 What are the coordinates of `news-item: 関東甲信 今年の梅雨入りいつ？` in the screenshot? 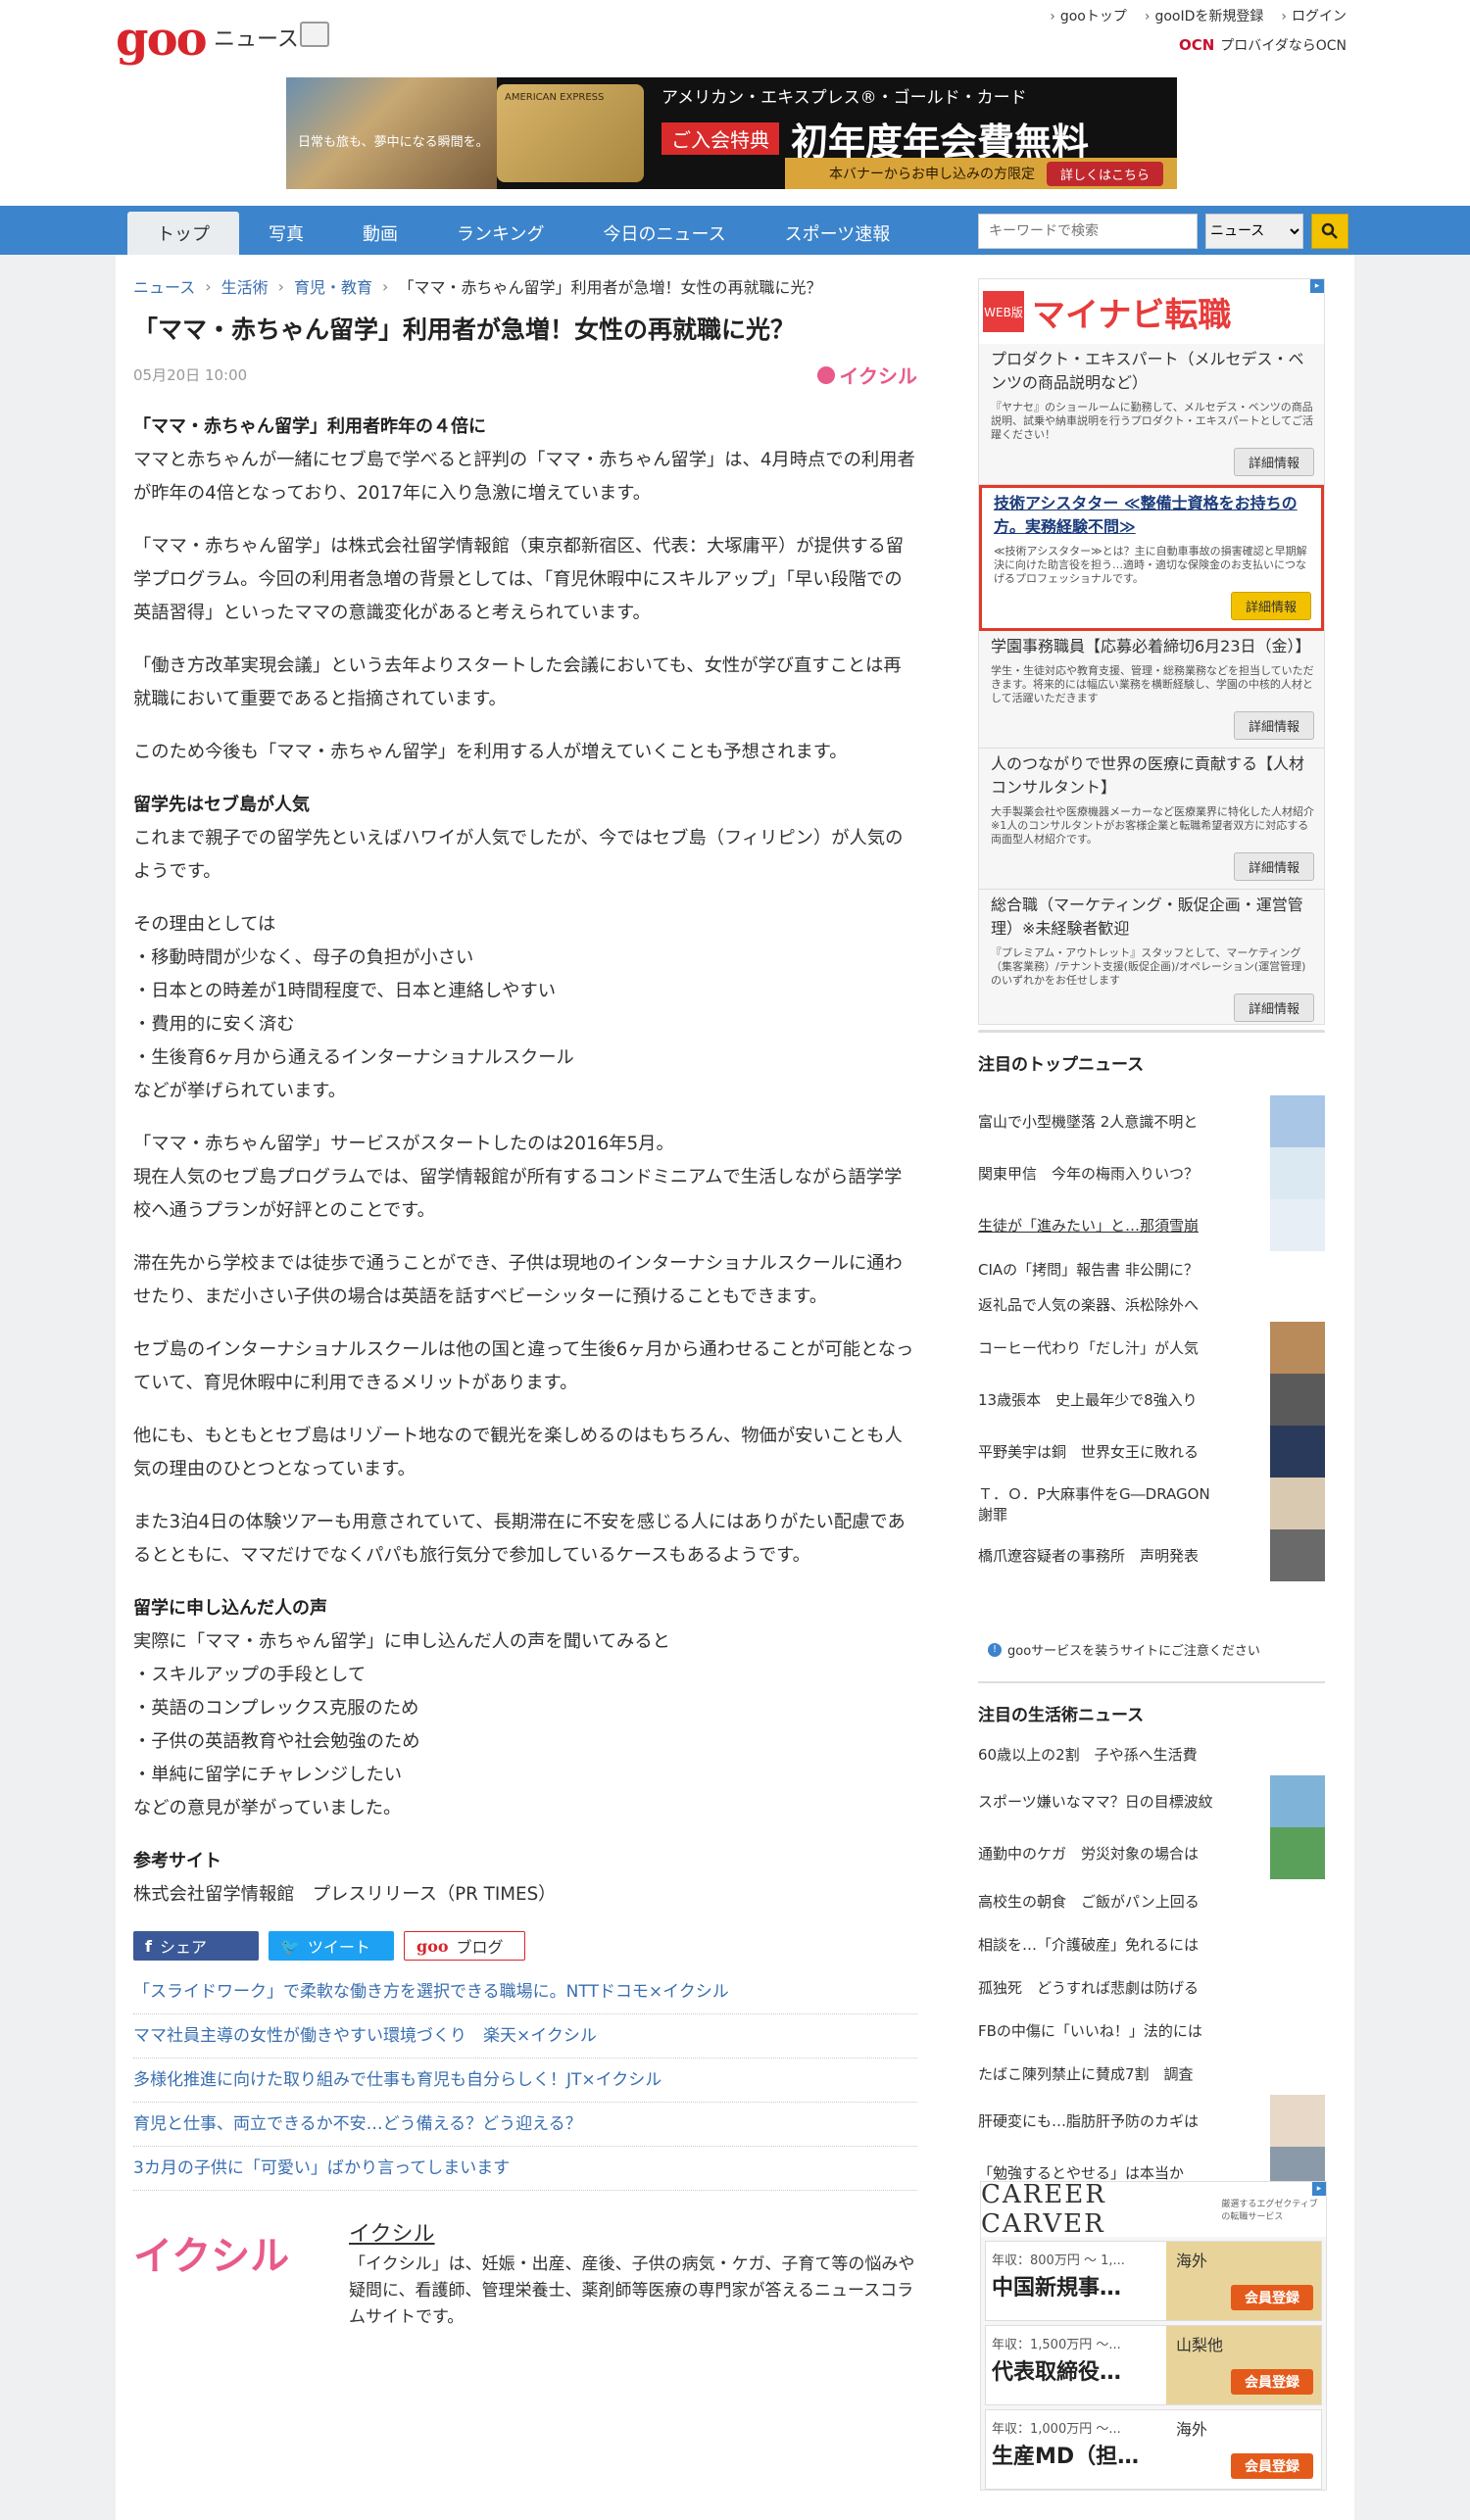 It's located at (1151, 1173).